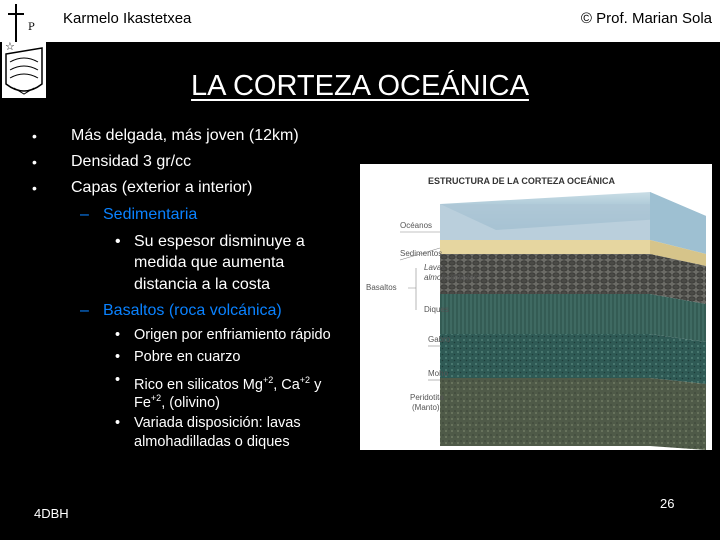  I want to click on detail-text: almohadilladas o diques, so click(212, 442).